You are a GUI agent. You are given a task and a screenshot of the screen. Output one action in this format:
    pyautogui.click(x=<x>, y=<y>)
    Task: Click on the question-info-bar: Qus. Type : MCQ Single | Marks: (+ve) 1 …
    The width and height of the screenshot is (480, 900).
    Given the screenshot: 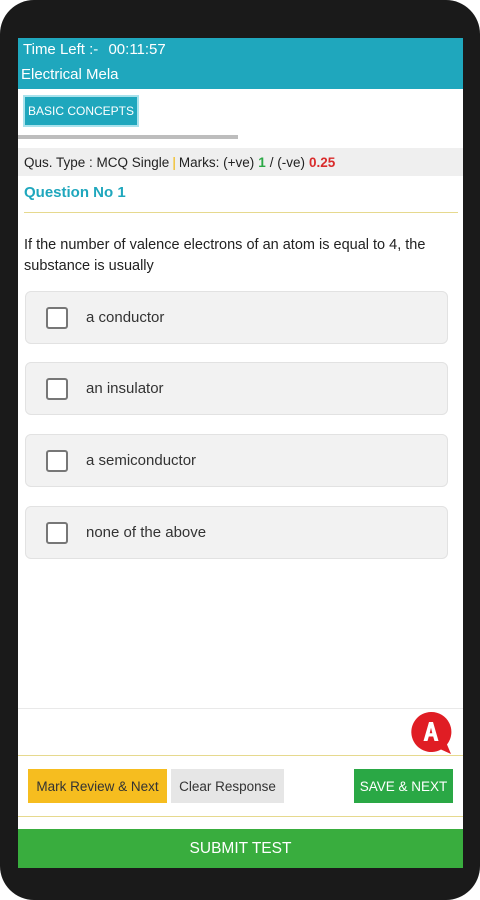 What is the action you would take?
    pyautogui.click(x=240, y=162)
    